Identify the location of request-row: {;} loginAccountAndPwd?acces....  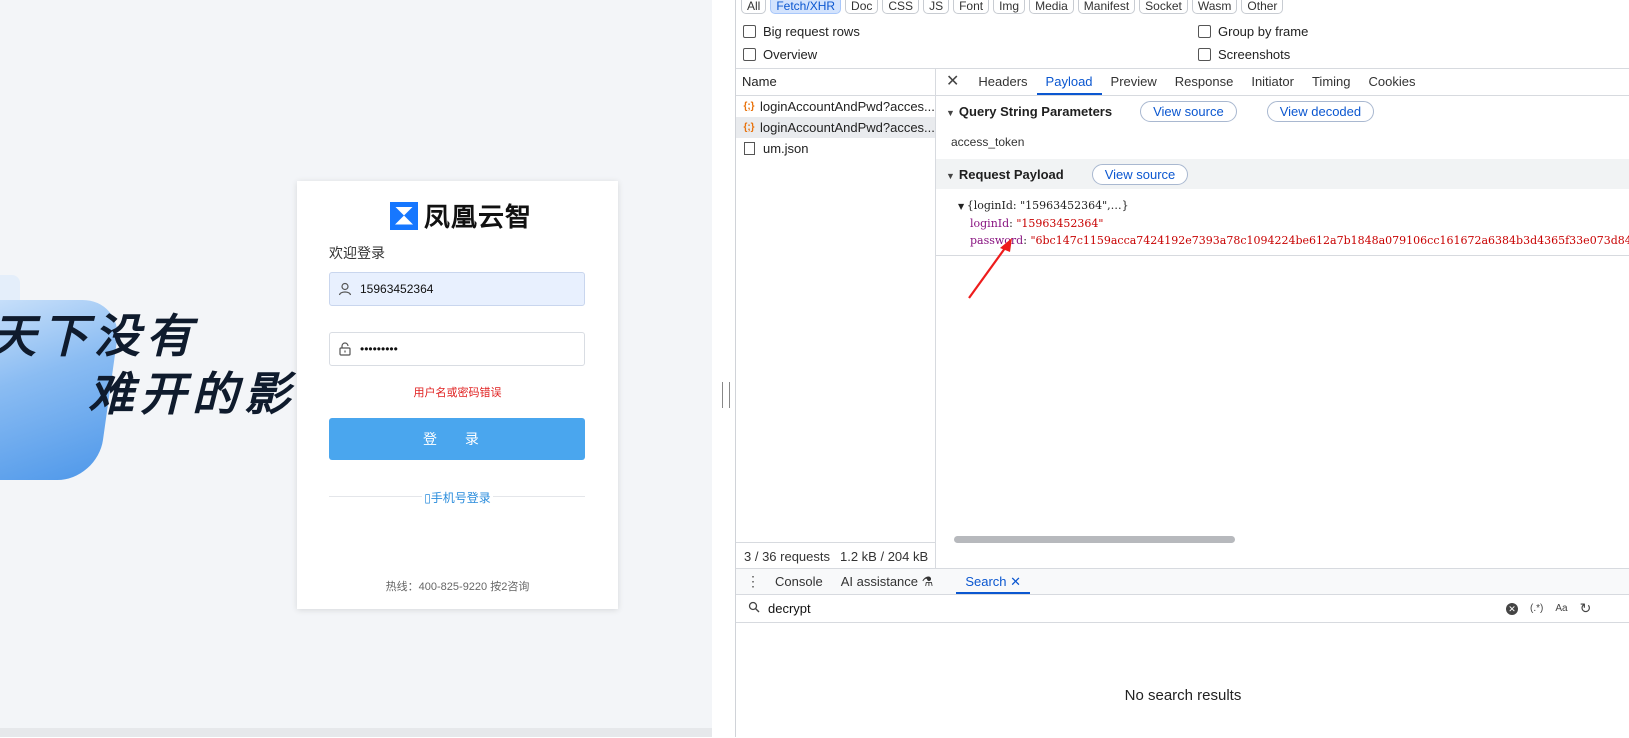
(835, 106).